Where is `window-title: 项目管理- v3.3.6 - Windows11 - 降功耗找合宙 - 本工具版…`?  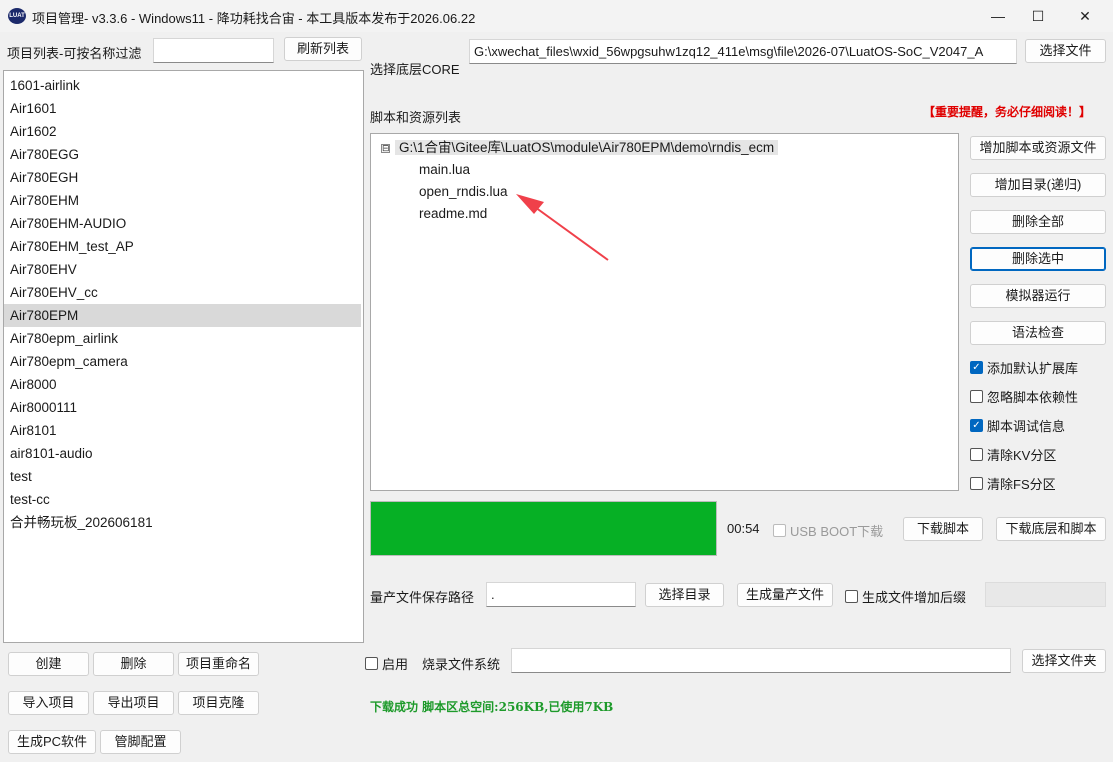
window-title: 项目管理- v3.3.6 - Windows11 - 降功耗找合宙 - 本工具版… is located at coordinates (254, 18).